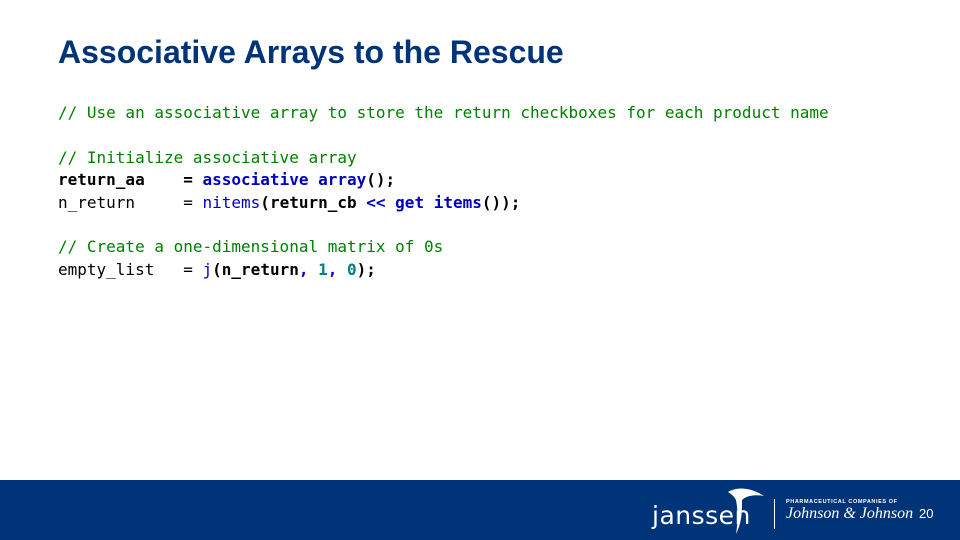 This screenshot has height=540, width=960. Describe the element at coordinates (311, 52) in the screenshot. I see `slide-title: Associative Arrays to the Rescue` at that location.